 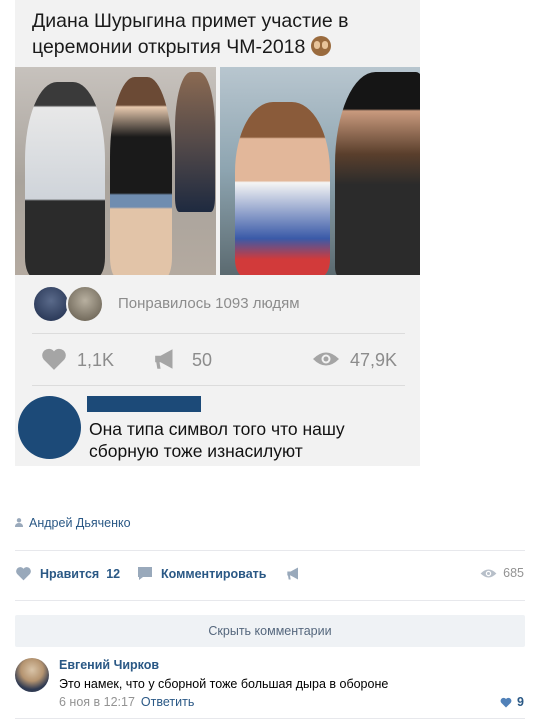 I want to click on comment-label: Комментировать, so click(x=214, y=573).